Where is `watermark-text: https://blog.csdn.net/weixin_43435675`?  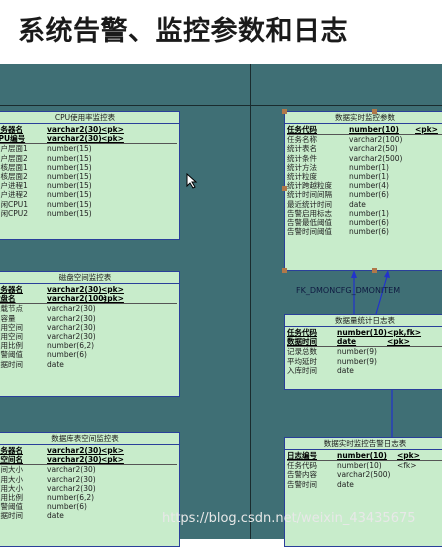 watermark-text: https://blog.csdn.net/weixin_43435675 is located at coordinates (289, 518).